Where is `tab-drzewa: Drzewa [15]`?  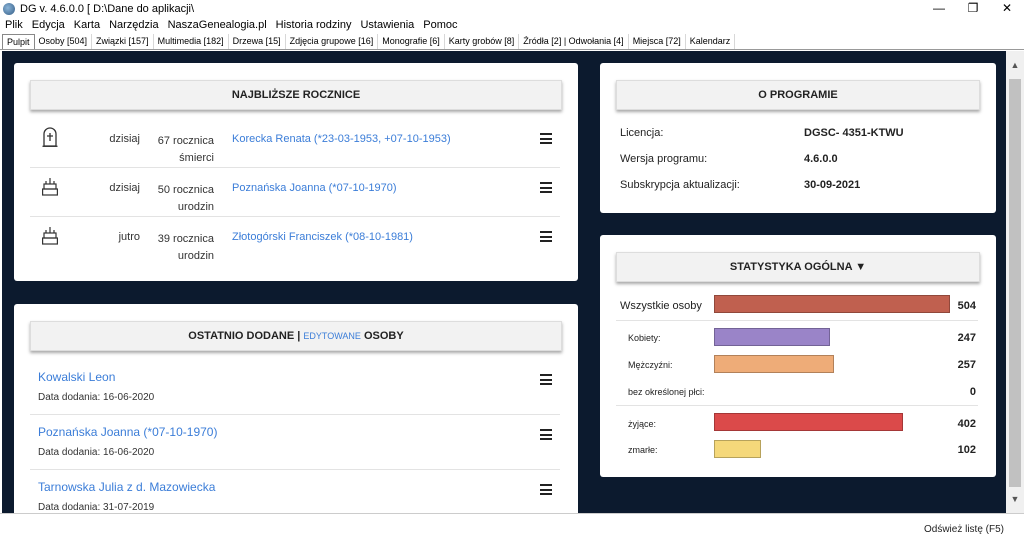
tab-drzewa: Drzewa [15] is located at coordinates (257, 41).